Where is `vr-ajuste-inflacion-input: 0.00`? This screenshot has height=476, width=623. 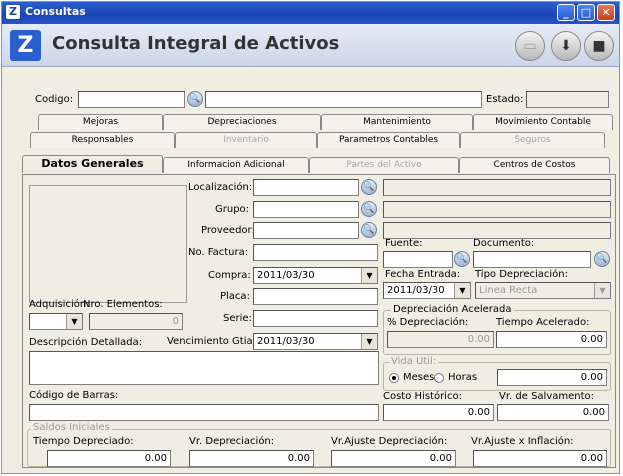 vr-ajuste-inflacion-input: 0.00 is located at coordinates (540, 458).